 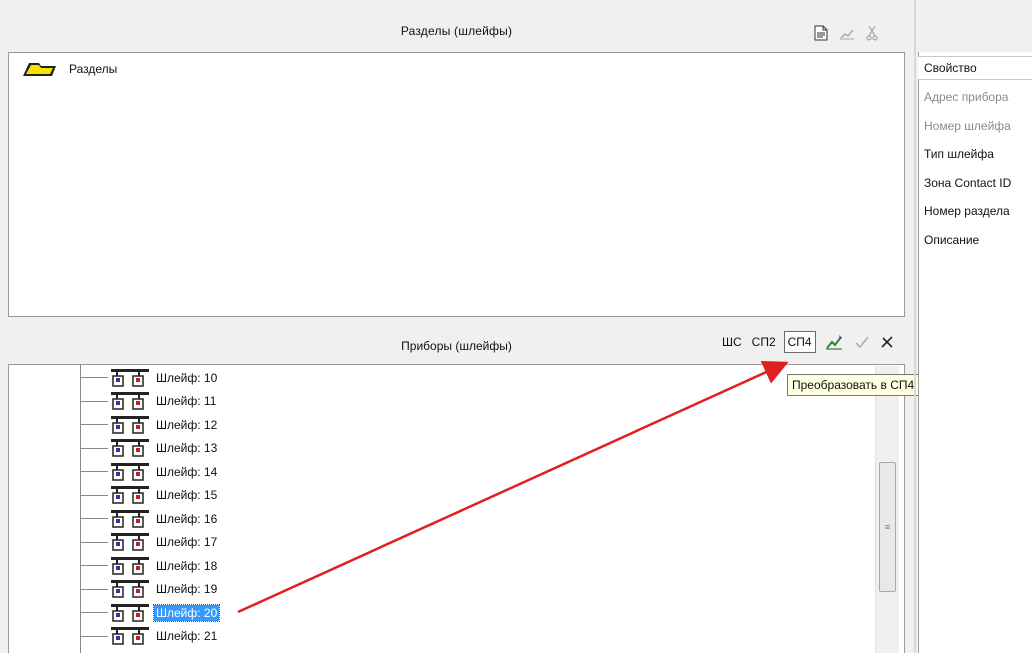 I want to click on tooltip: Преобразовать в СП4, so click(x=853, y=385).